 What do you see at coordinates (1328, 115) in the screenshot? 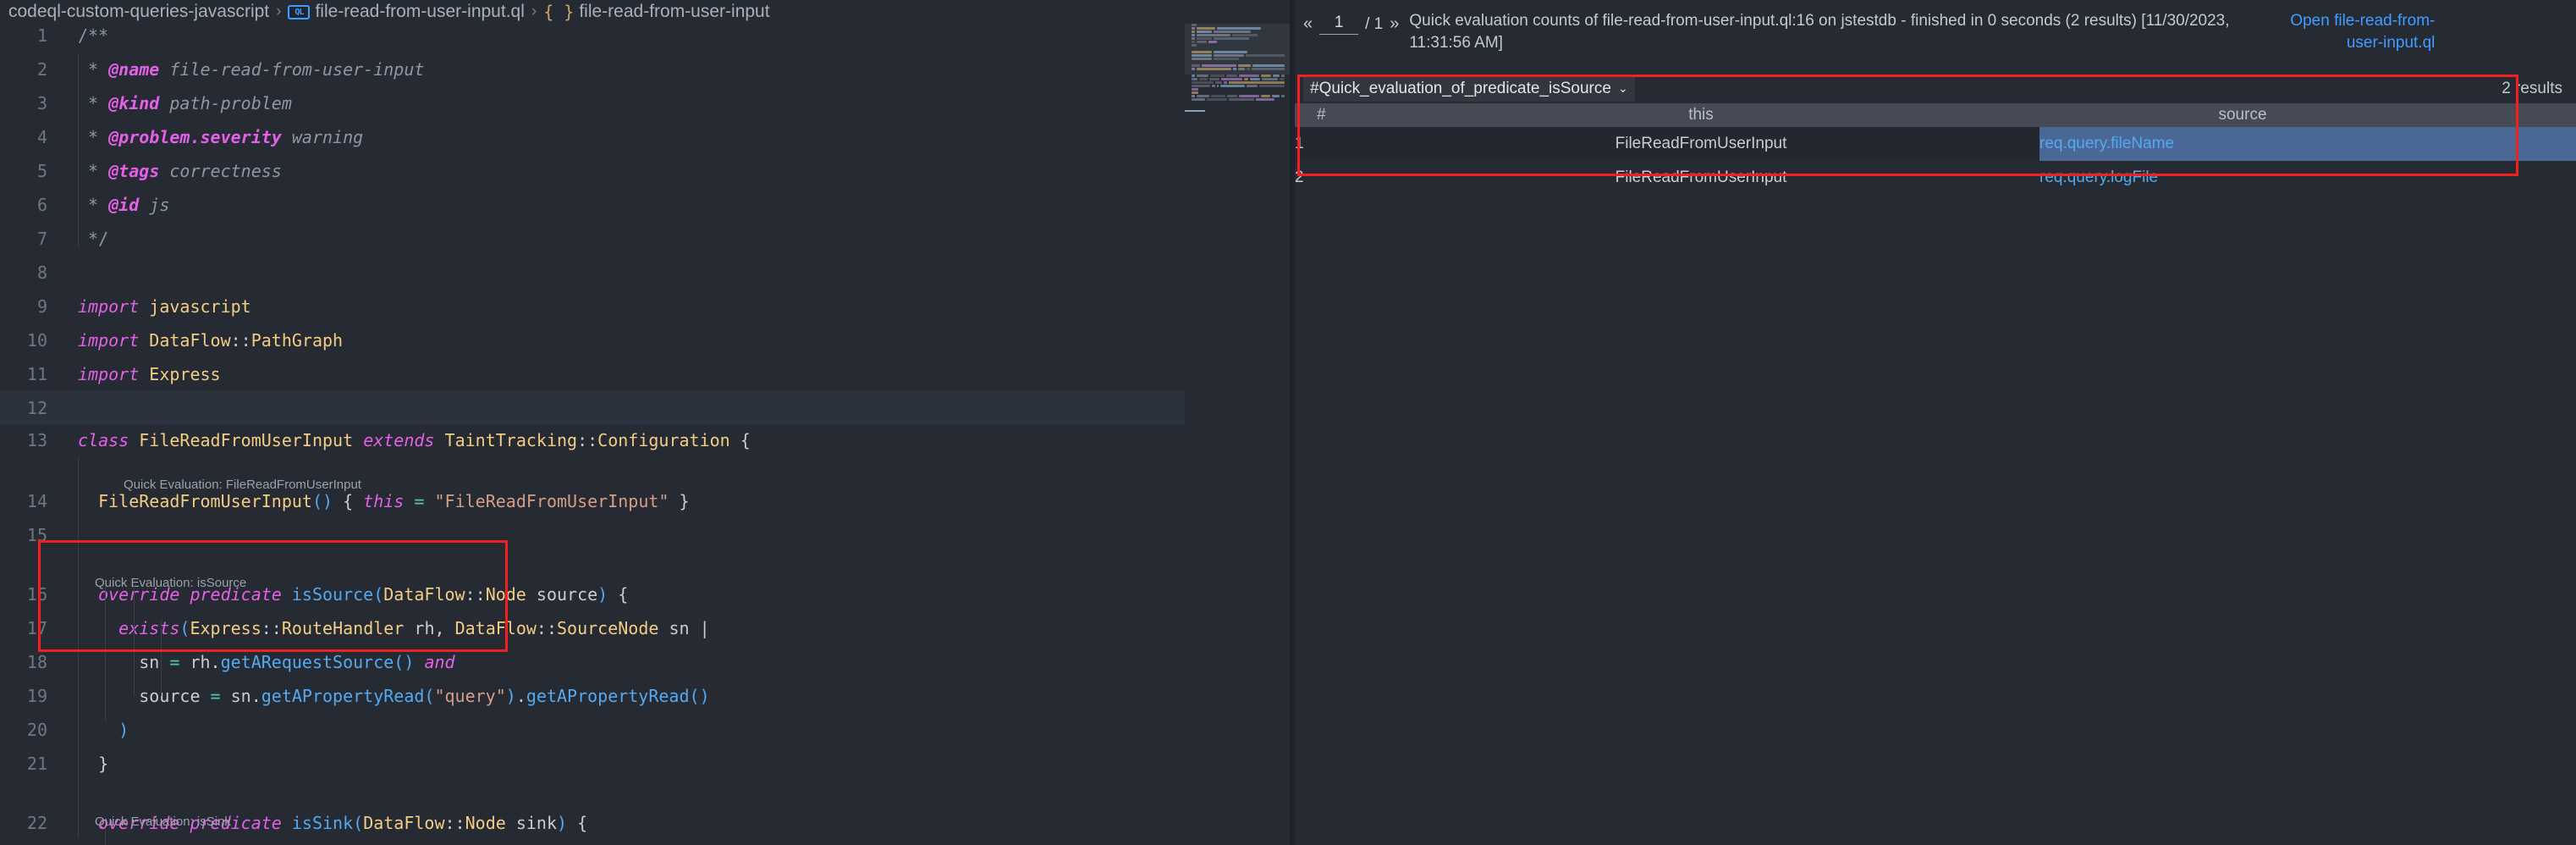
I see `column-header-index: #` at bounding box center [1328, 115].